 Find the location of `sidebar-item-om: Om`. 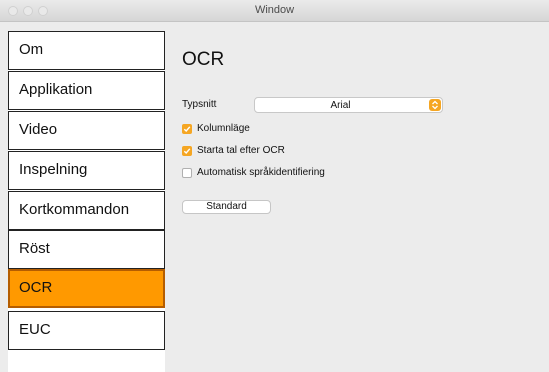

sidebar-item-om: Om is located at coordinates (86, 50).